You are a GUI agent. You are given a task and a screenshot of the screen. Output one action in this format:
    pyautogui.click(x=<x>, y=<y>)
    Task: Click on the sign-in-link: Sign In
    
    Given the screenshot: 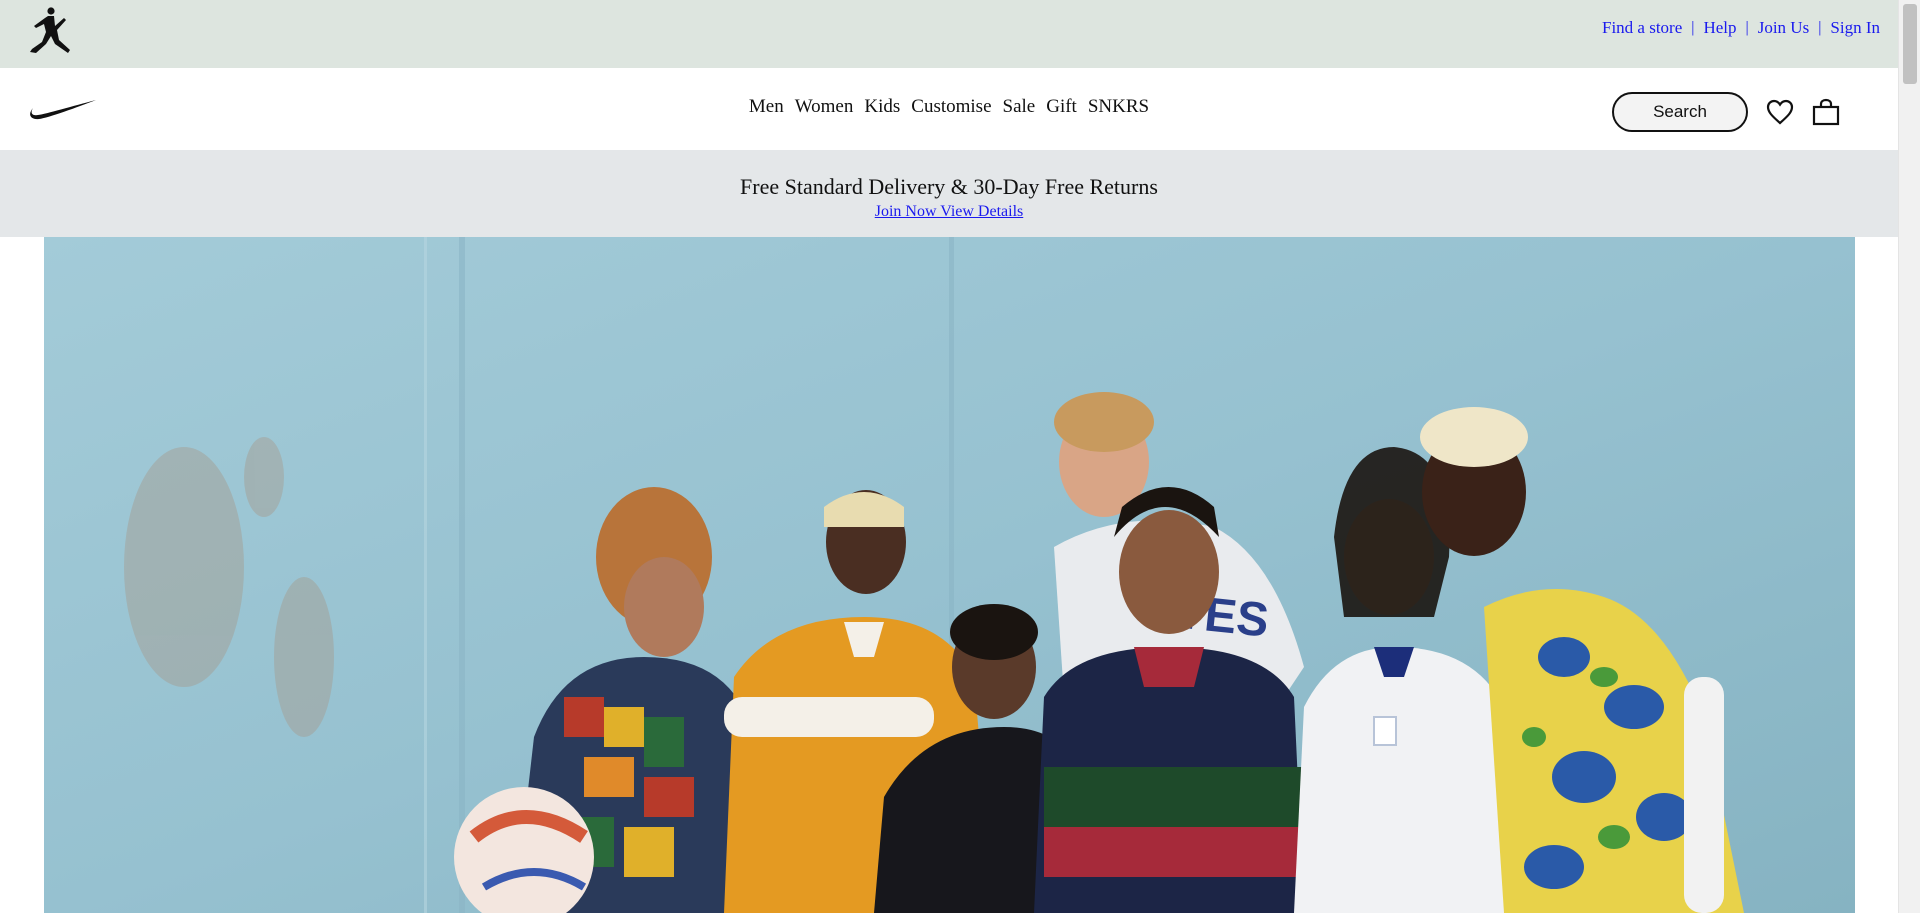 What is the action you would take?
    pyautogui.click(x=1855, y=28)
    